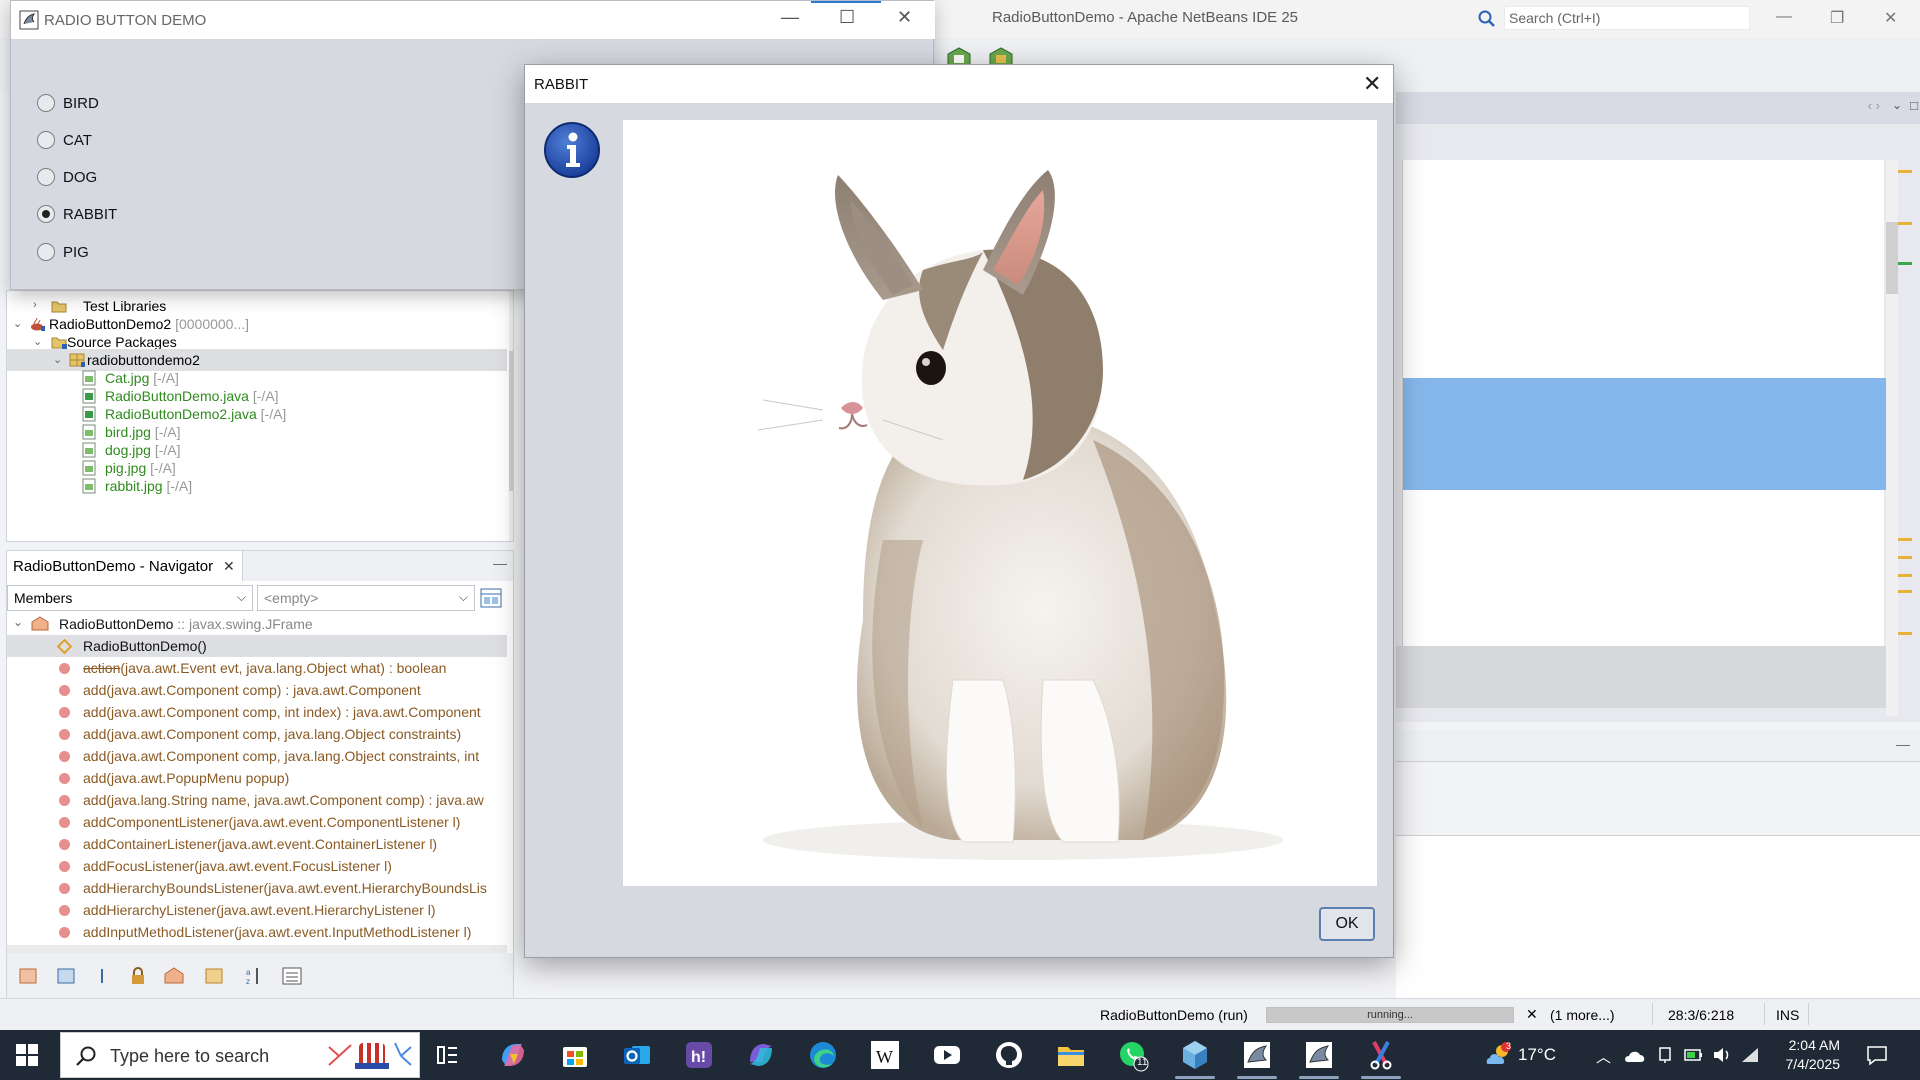 The height and width of the screenshot is (1080, 1920). What do you see at coordinates (1694, 1055) in the screenshot?
I see `battery-icon` at bounding box center [1694, 1055].